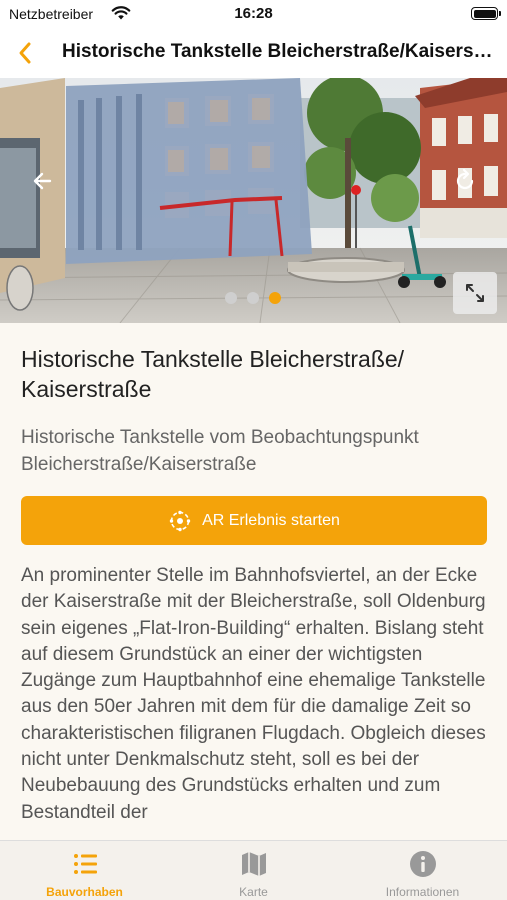 This screenshot has height=900, width=507. Describe the element at coordinates (275, 298) in the screenshot. I see `page-dot-active` at that location.